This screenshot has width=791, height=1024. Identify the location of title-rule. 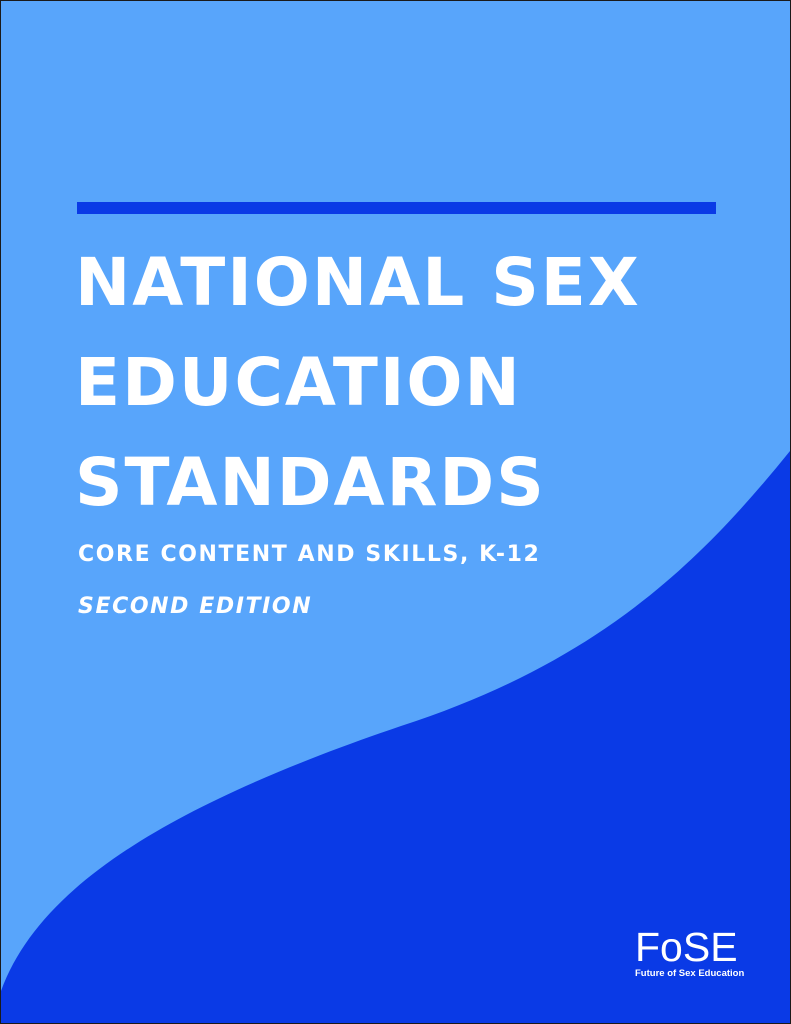
(396, 208).